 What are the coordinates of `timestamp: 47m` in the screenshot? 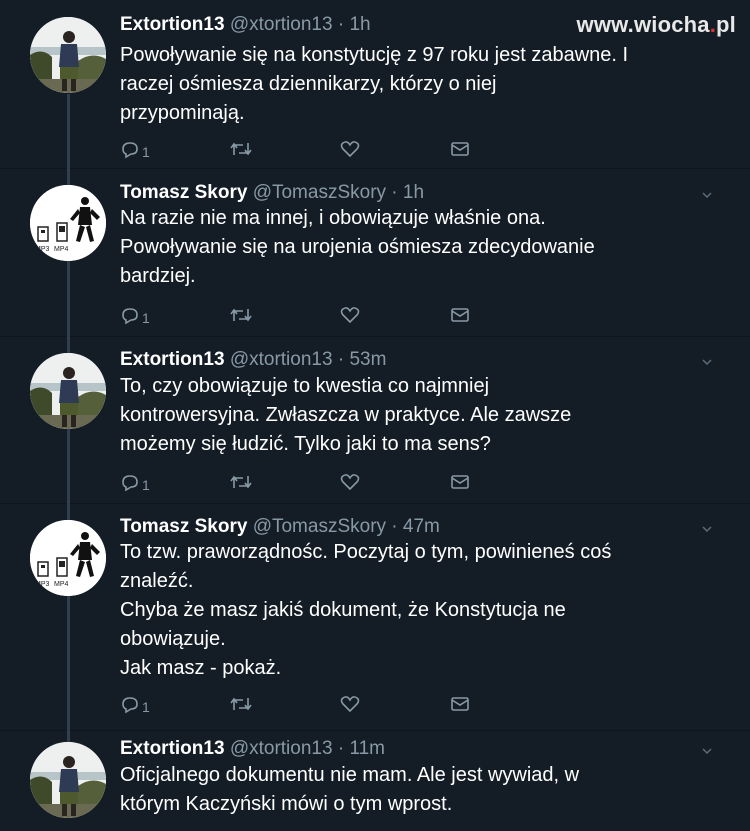 It's located at (421, 526).